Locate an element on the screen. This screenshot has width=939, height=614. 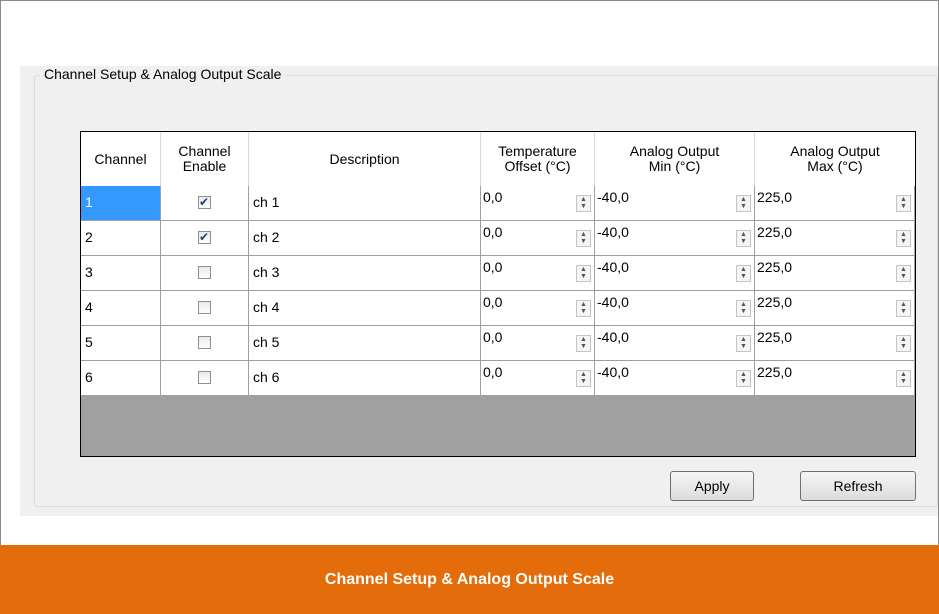
table-row: 2 ✔ ch 2 0,0 ▲ ▼ -40,0 ▲ ▼ 225,0 ▲ ▼ is located at coordinates (498, 238).